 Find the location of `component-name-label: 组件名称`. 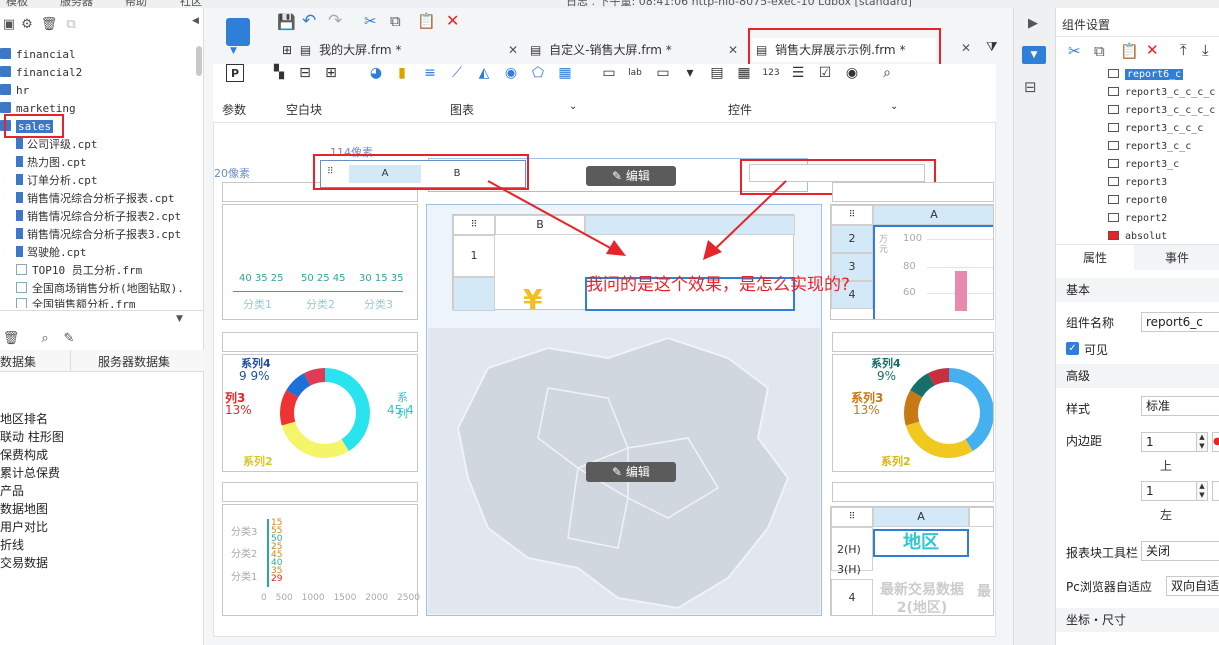

component-name-label: 组件名称 is located at coordinates (1090, 323).